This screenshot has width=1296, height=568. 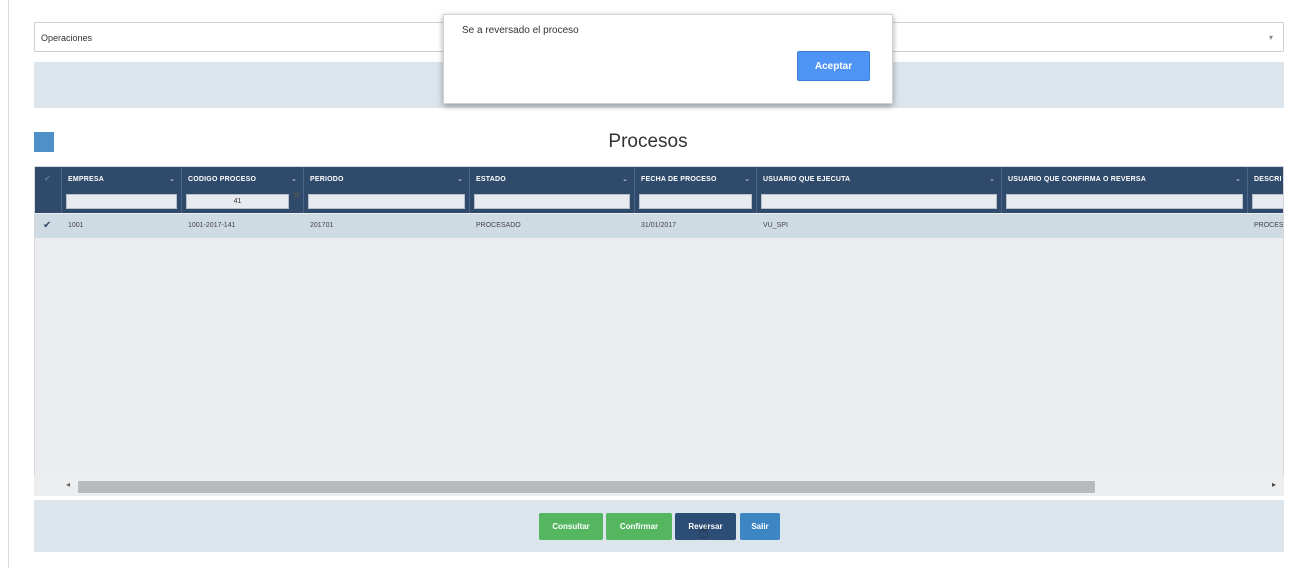 What do you see at coordinates (1077, 179) in the screenshot?
I see `column-label: USUARIO QUE CONFIRMA O REVERSA` at bounding box center [1077, 179].